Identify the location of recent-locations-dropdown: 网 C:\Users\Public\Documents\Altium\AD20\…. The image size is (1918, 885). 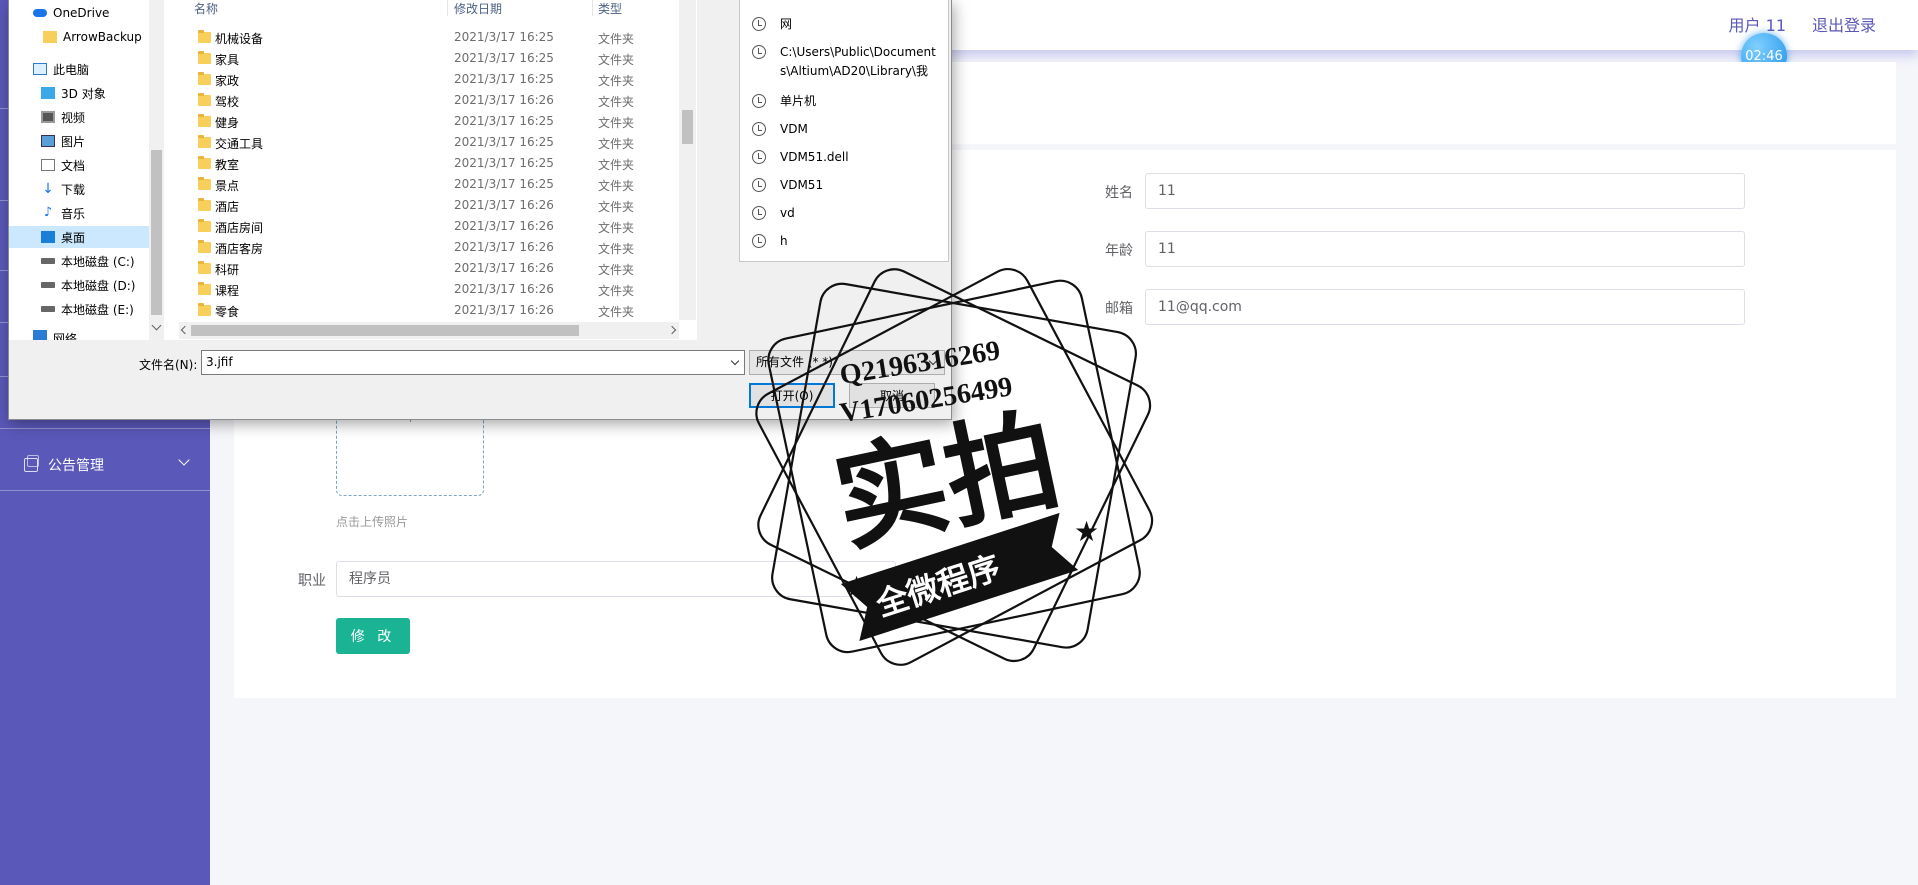
(844, 131).